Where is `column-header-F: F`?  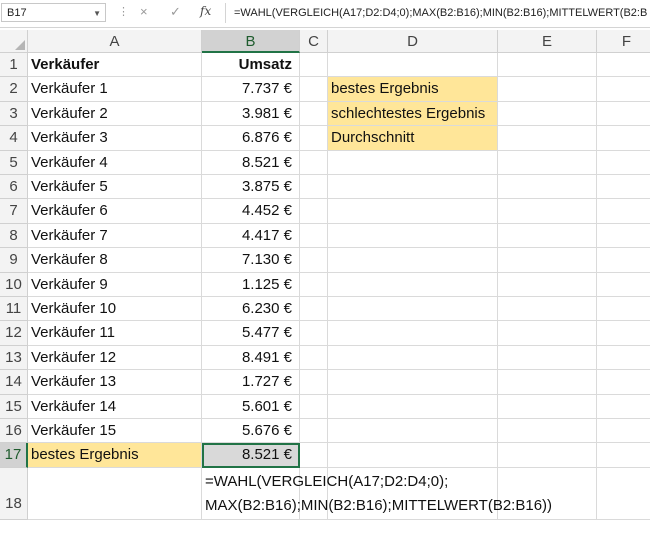 column-header-F: F is located at coordinates (623, 41).